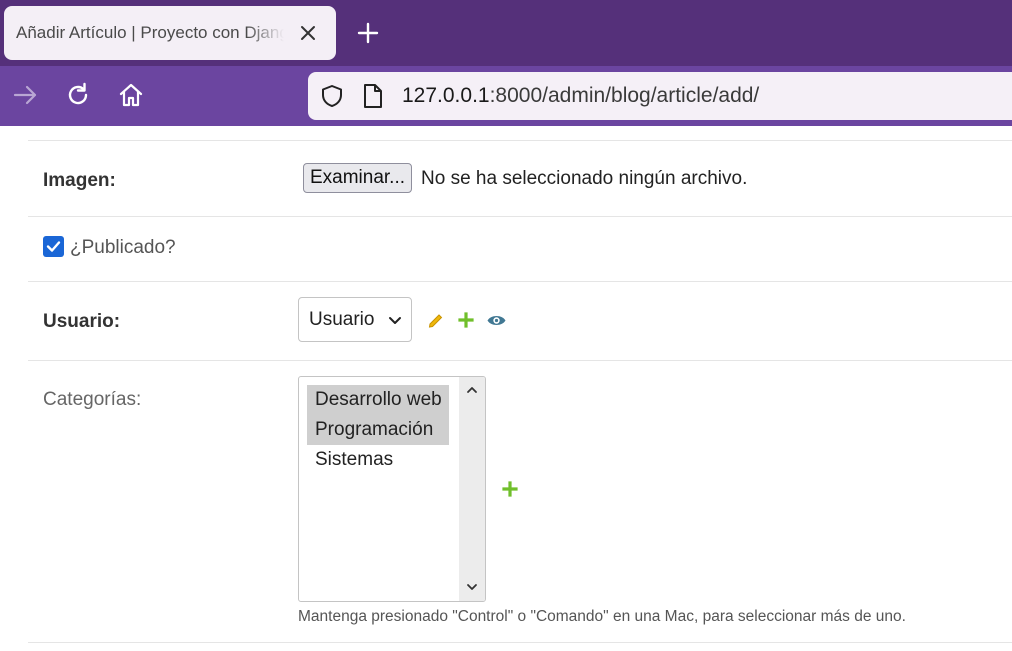 The height and width of the screenshot is (651, 1012). I want to click on user-label: Usuario:, so click(82, 321).